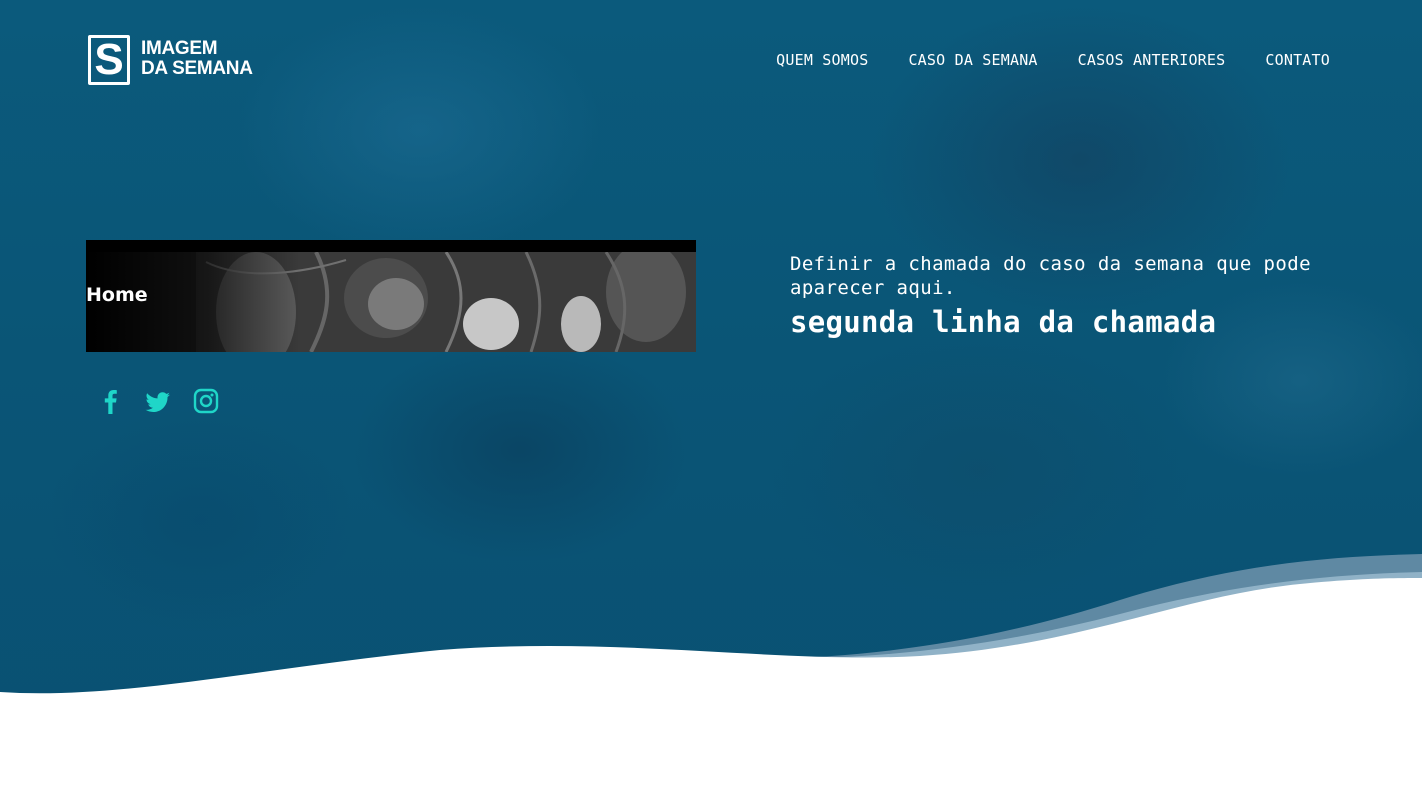 The width and height of the screenshot is (1422, 798). Describe the element at coordinates (1003, 322) in the screenshot. I see `headline-line-2: segunda linha da chamada` at that location.